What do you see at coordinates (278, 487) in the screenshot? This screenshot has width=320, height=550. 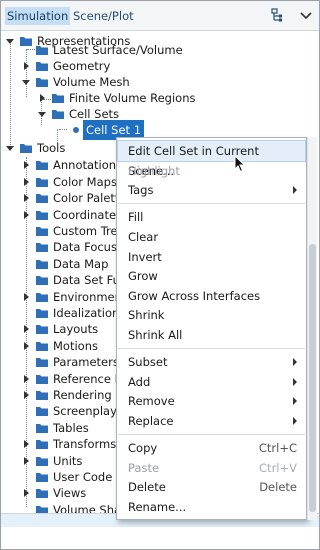 I see `shortcut-label: Delete` at bounding box center [278, 487].